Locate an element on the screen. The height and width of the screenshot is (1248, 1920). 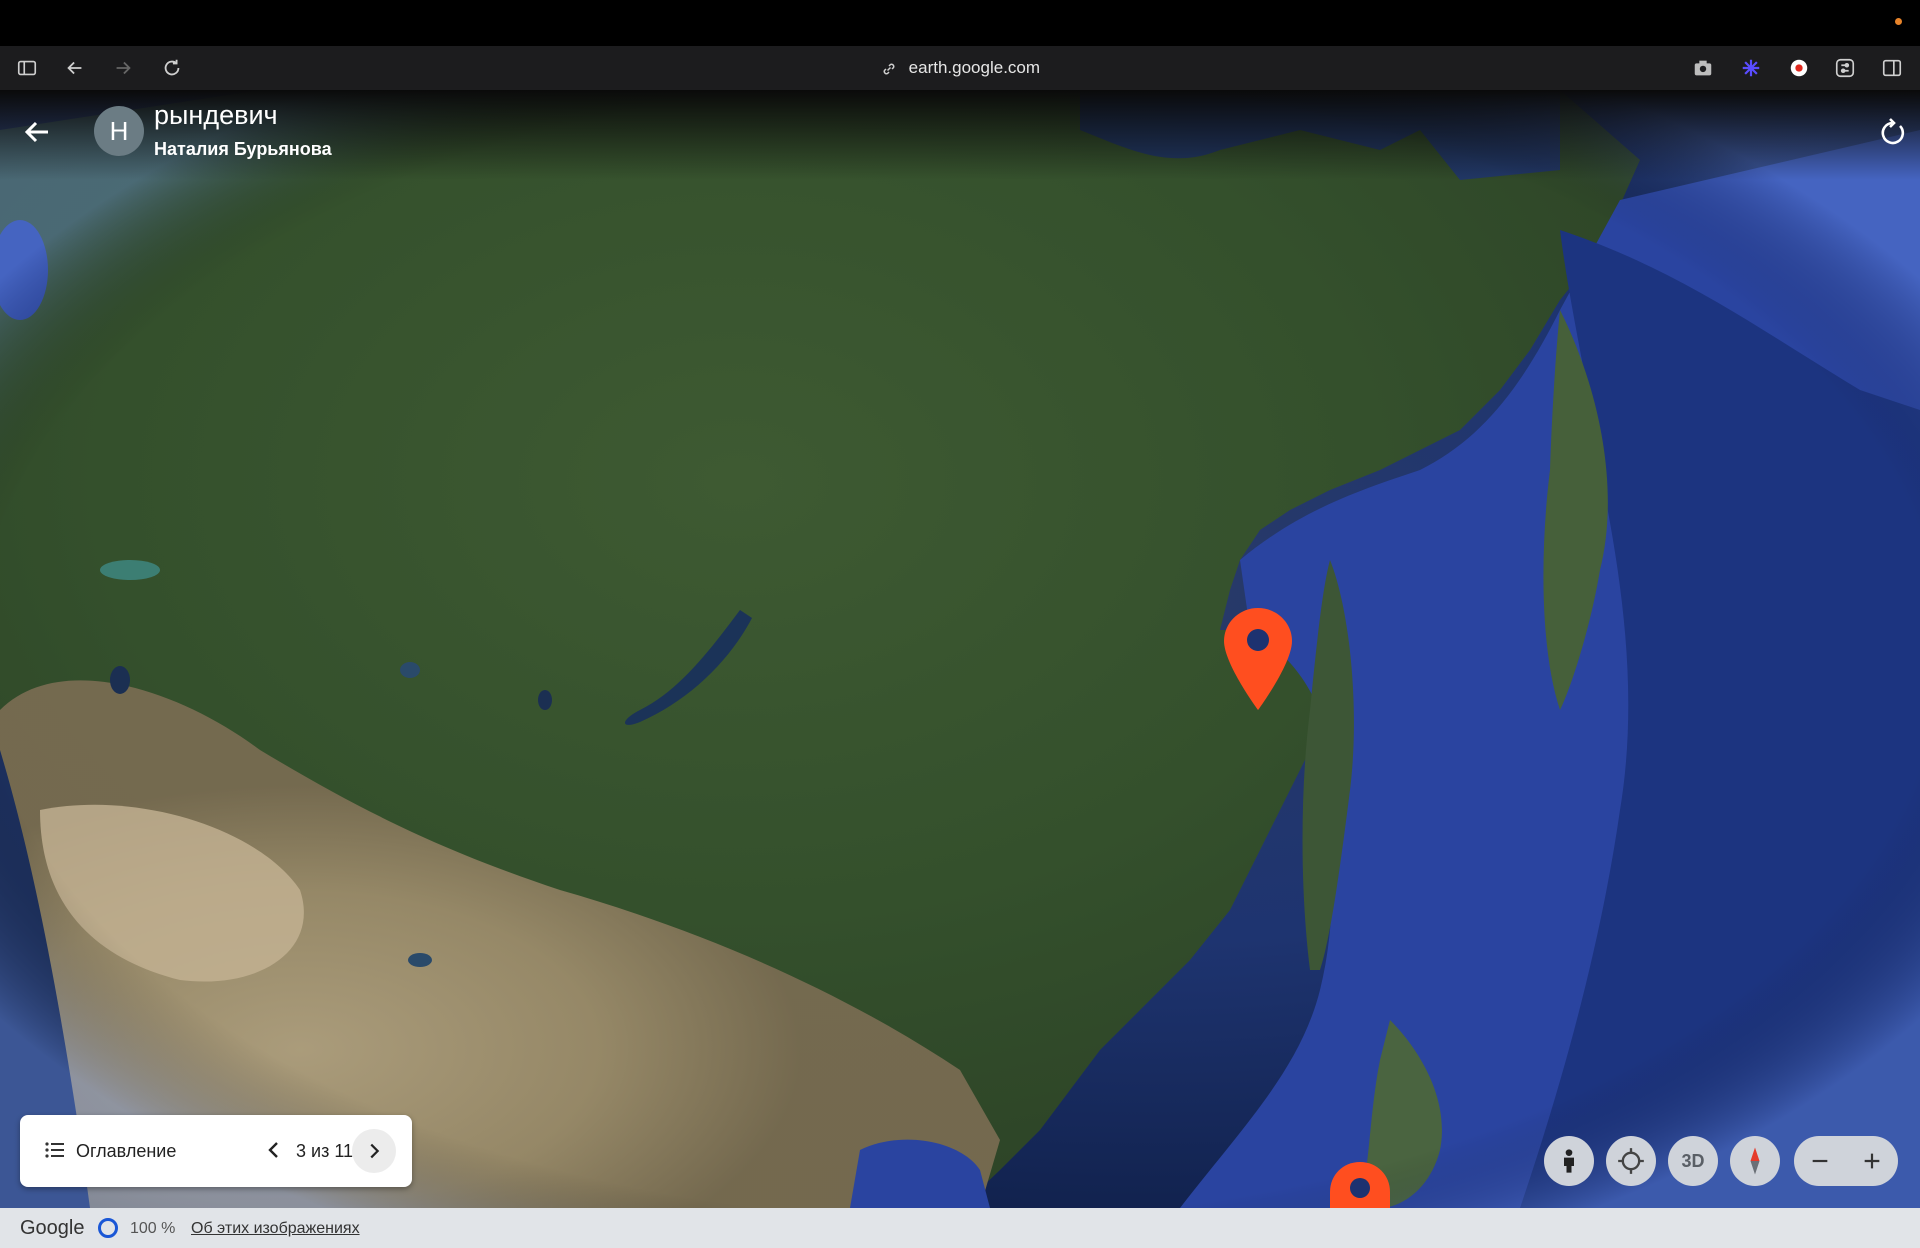
pegman-button is located at coordinates (1569, 1161).